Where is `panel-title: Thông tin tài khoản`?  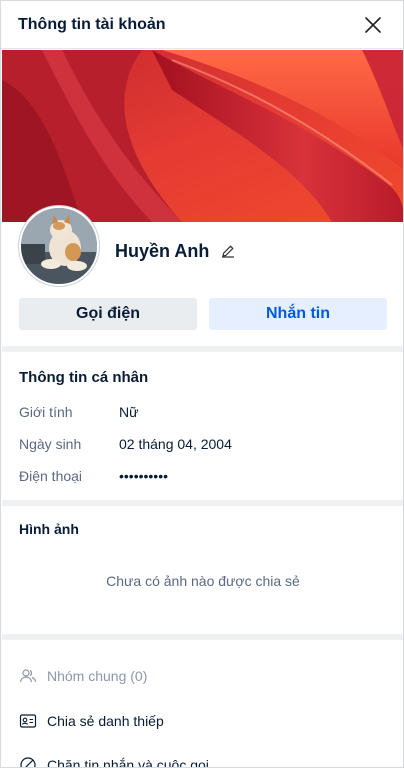 panel-title: Thông tin tài khoản is located at coordinates (92, 24).